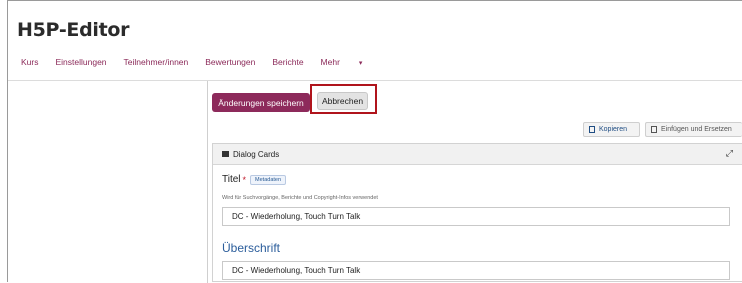 Image resolution: width=742 pixels, height=283 pixels. What do you see at coordinates (654, 129) in the screenshot?
I see `paste-icon` at bounding box center [654, 129].